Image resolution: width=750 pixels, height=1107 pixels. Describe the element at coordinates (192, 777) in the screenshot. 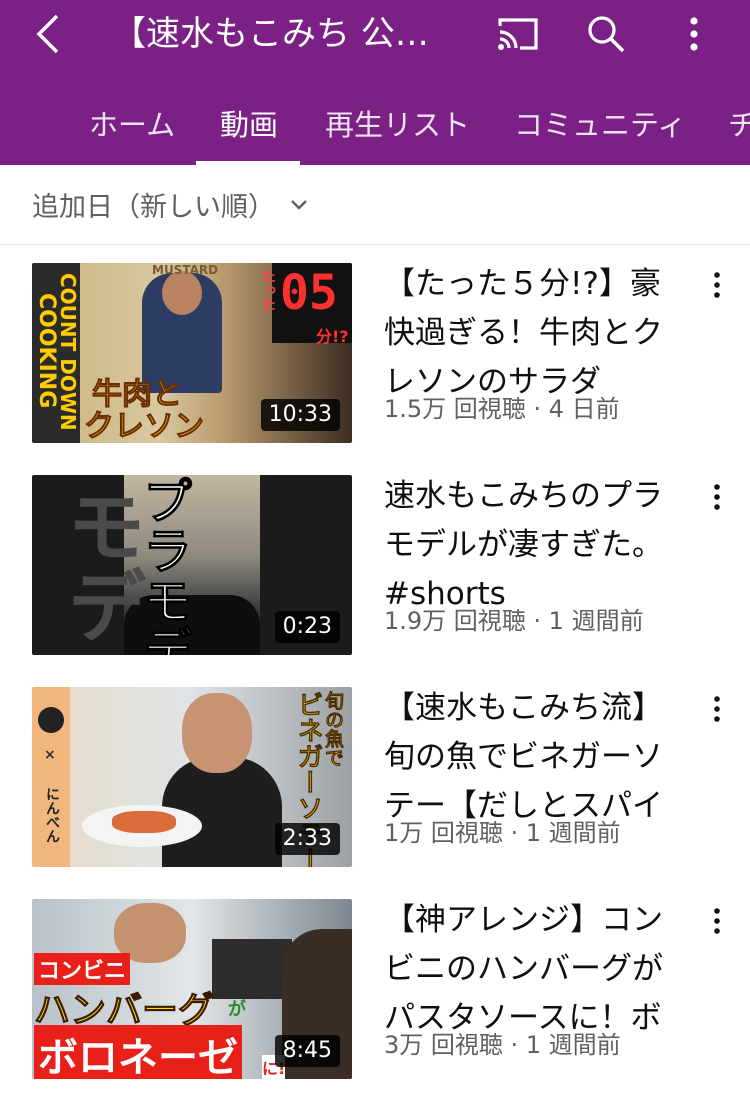

I see `video-thumbnail: × にんべん 旬の魚で ビネガーソテー 2:33` at that location.